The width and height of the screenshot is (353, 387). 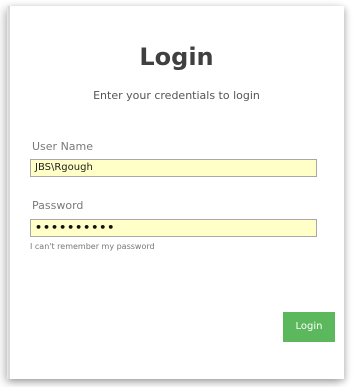 What do you see at coordinates (92, 247) in the screenshot?
I see `forgot-password-link: I can't remember my password` at bounding box center [92, 247].